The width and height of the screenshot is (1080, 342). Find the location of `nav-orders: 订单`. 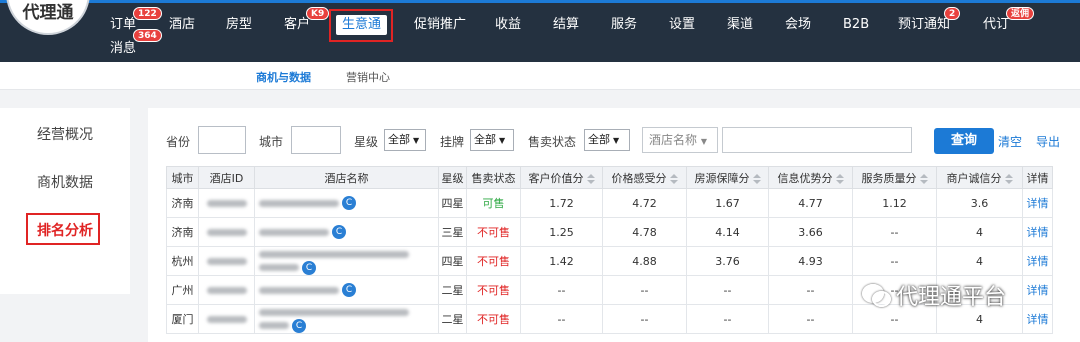

nav-orders: 订单 is located at coordinates (123, 25).